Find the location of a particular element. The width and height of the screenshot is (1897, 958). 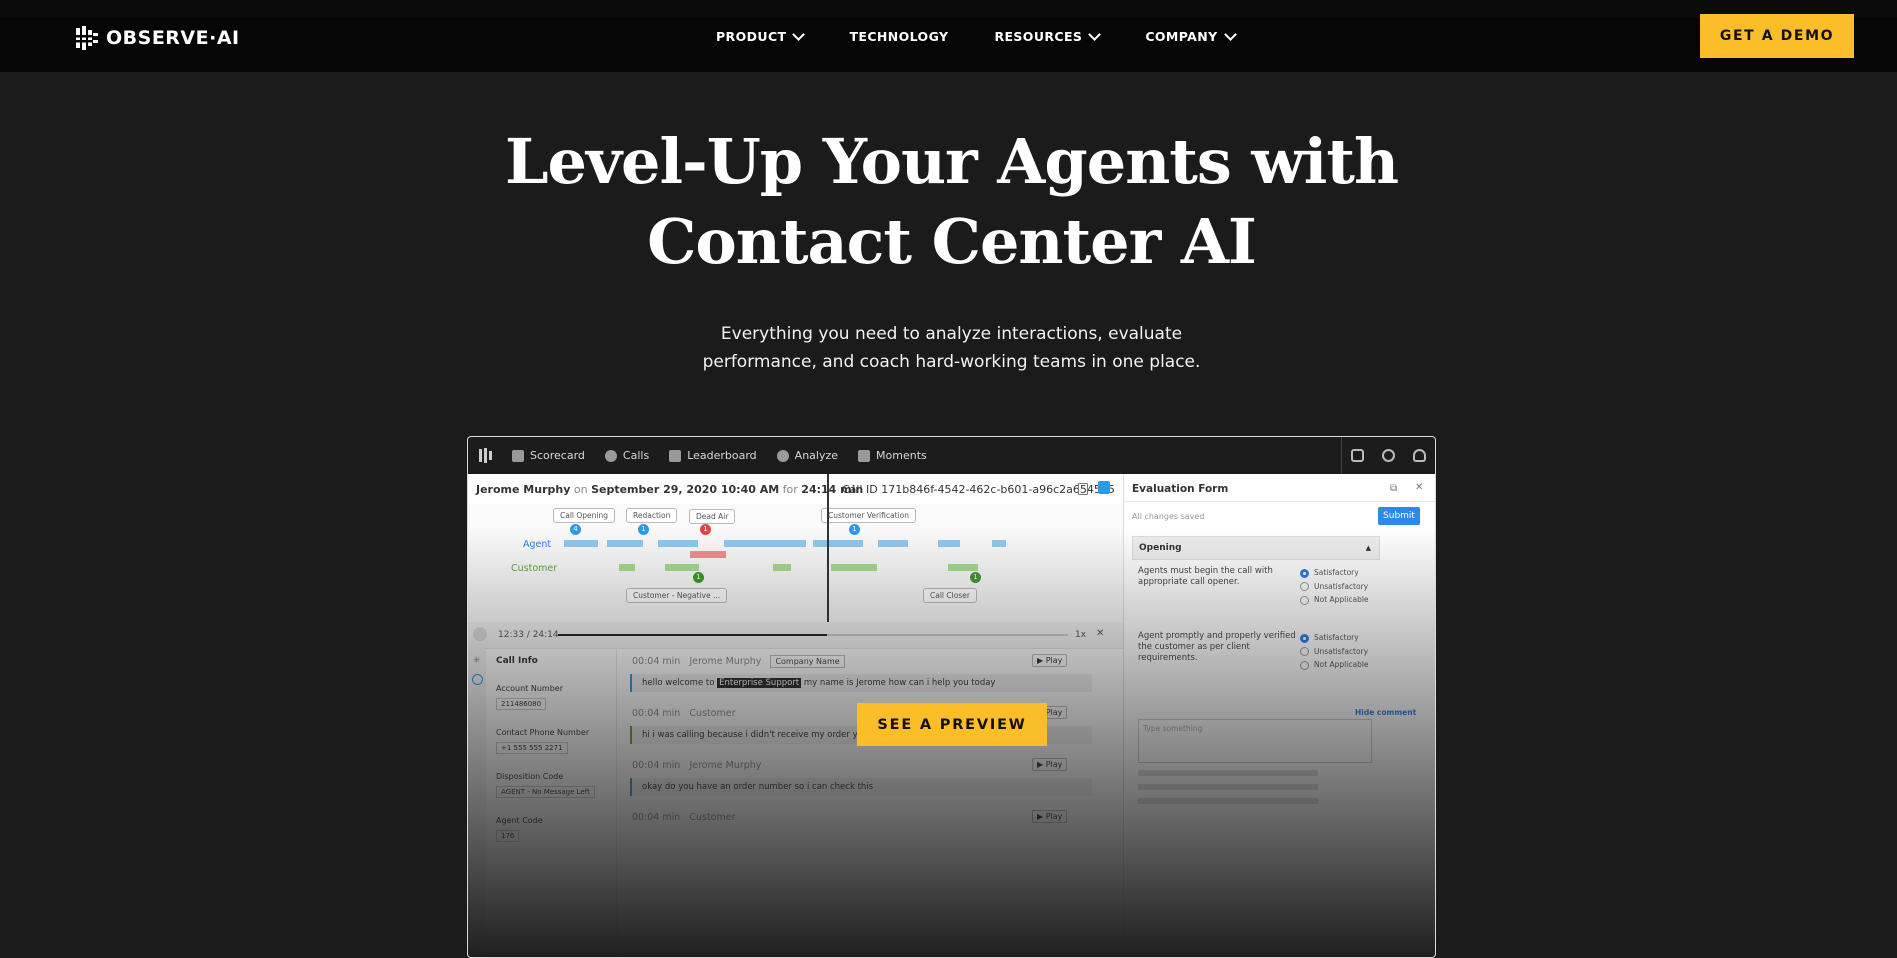

progress-bar is located at coordinates (813, 635).